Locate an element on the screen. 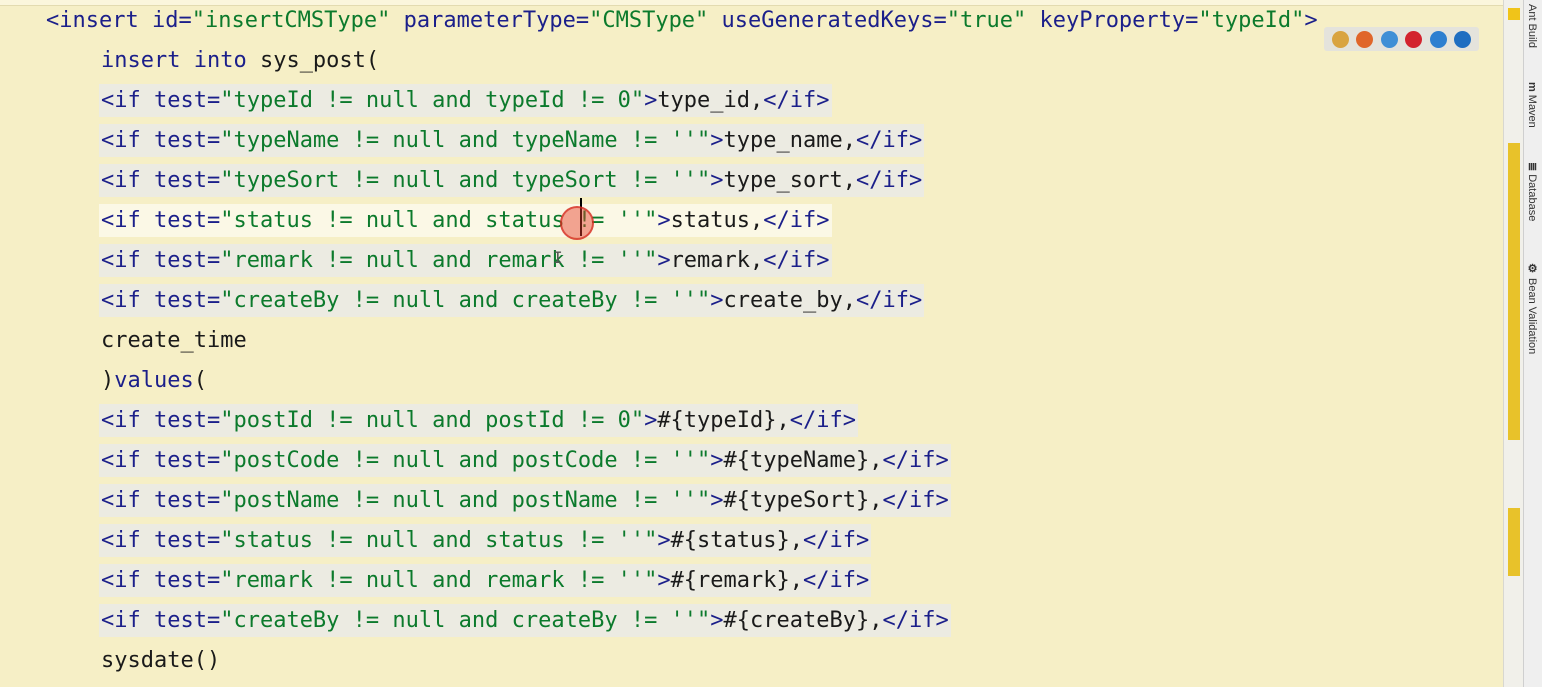  tool-window-database: ≣ Database is located at coordinates (1532, 191).